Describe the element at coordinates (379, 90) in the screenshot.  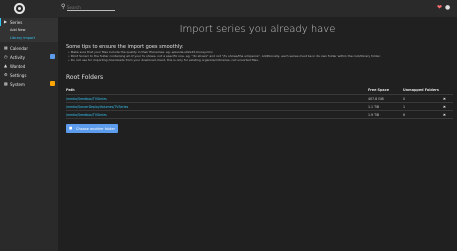
I see `column-header-free-space: Free Space` at that location.